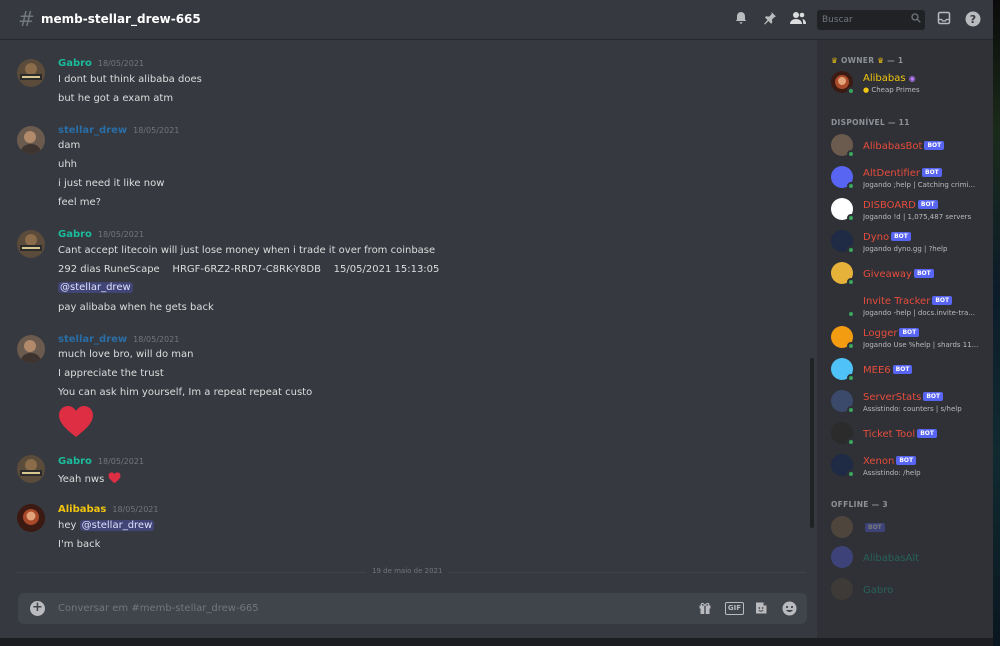 This screenshot has width=1000, height=646. I want to click on bell-icon, so click(741, 20).